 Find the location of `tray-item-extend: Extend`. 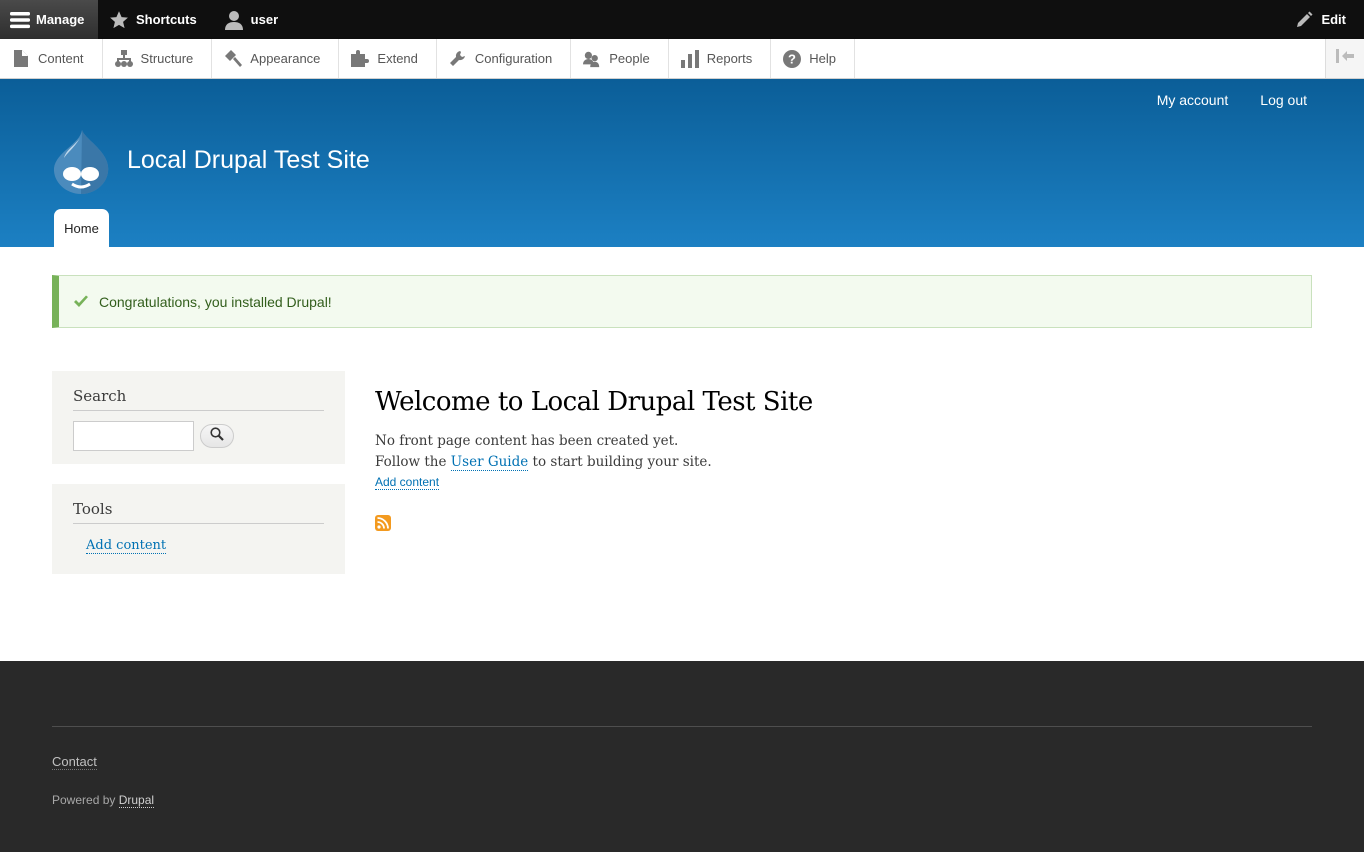

tray-item-extend: Extend is located at coordinates (388, 58).